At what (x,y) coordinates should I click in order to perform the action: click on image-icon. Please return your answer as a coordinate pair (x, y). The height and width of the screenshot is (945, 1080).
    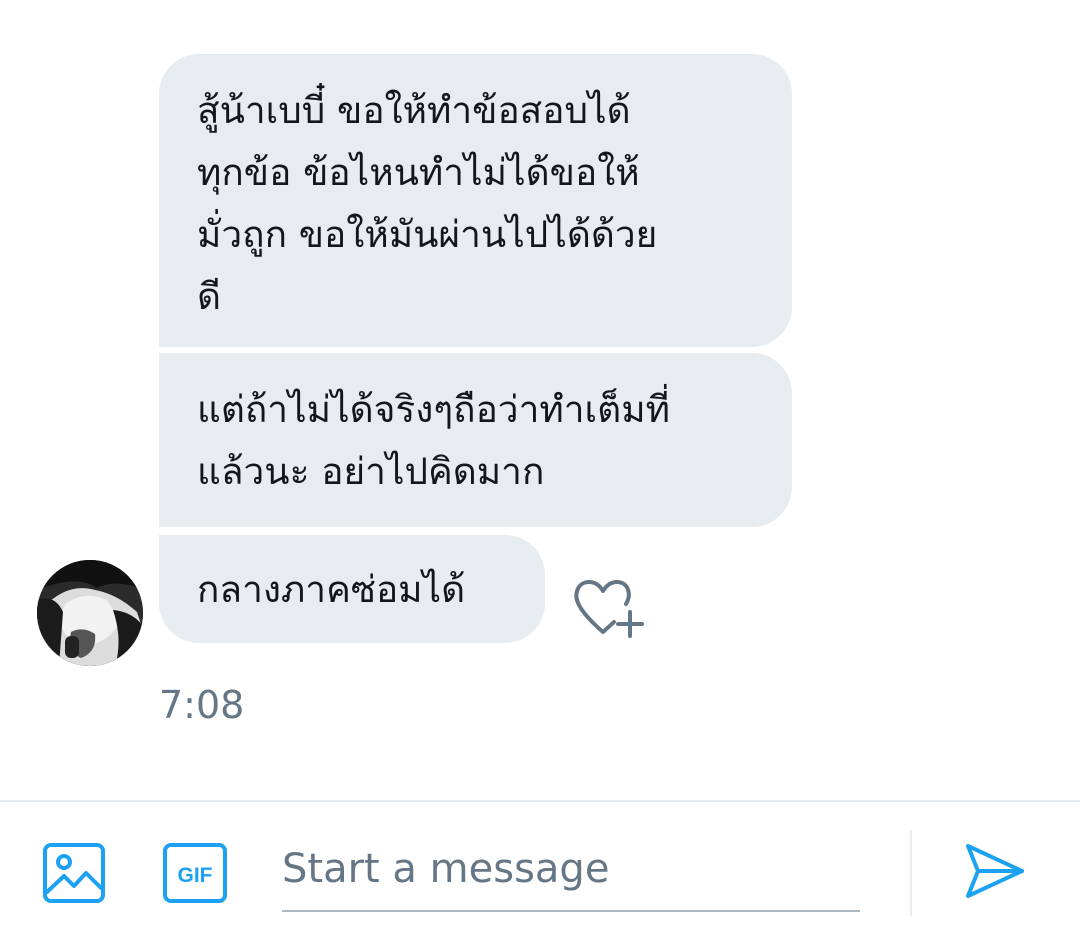
    Looking at the image, I should click on (74, 873).